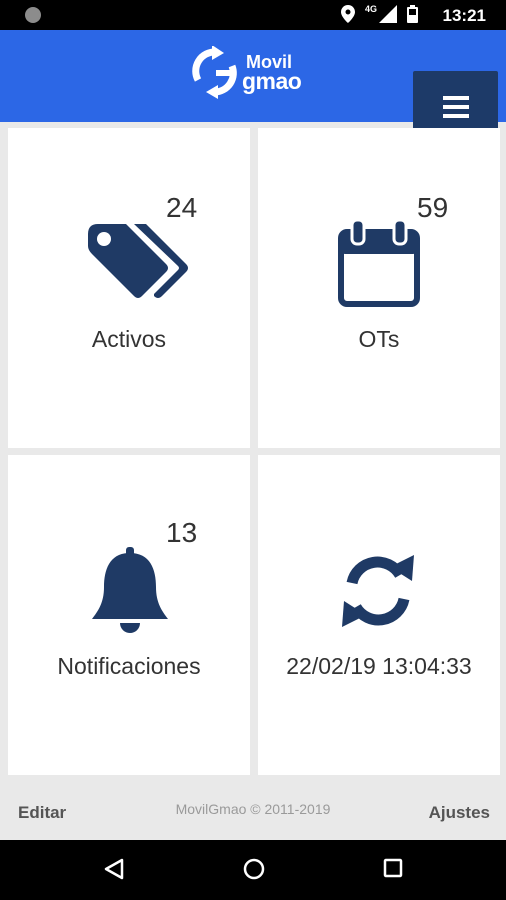  I want to click on ots-count: 59, so click(433, 207).